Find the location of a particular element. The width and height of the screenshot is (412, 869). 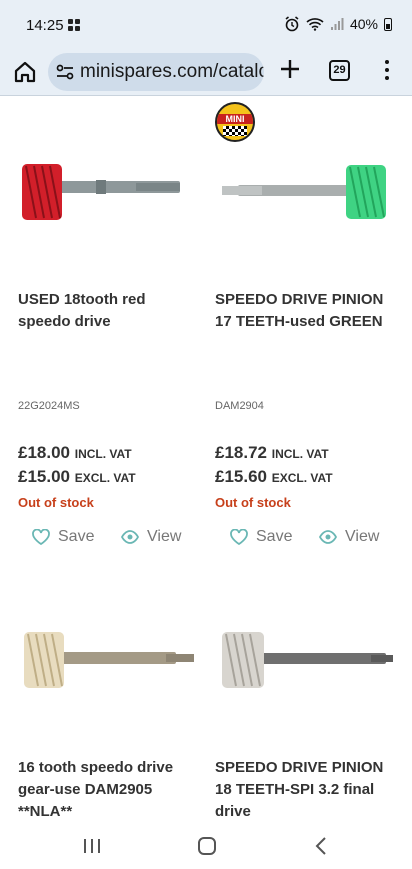

status-time: 14:25 is located at coordinates (45, 25).